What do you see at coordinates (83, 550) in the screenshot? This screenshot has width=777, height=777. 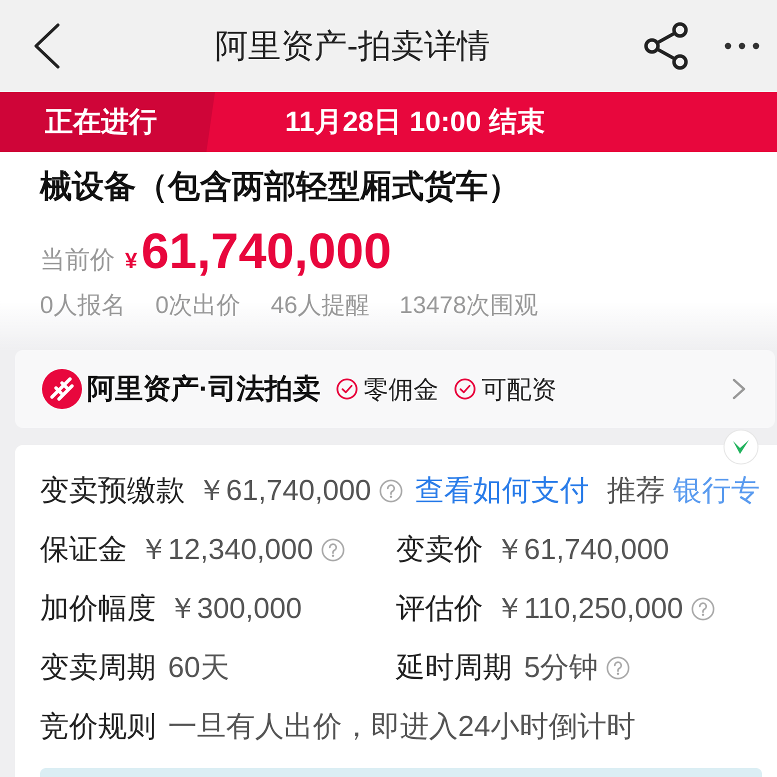 I see `field-label: 保证金` at bounding box center [83, 550].